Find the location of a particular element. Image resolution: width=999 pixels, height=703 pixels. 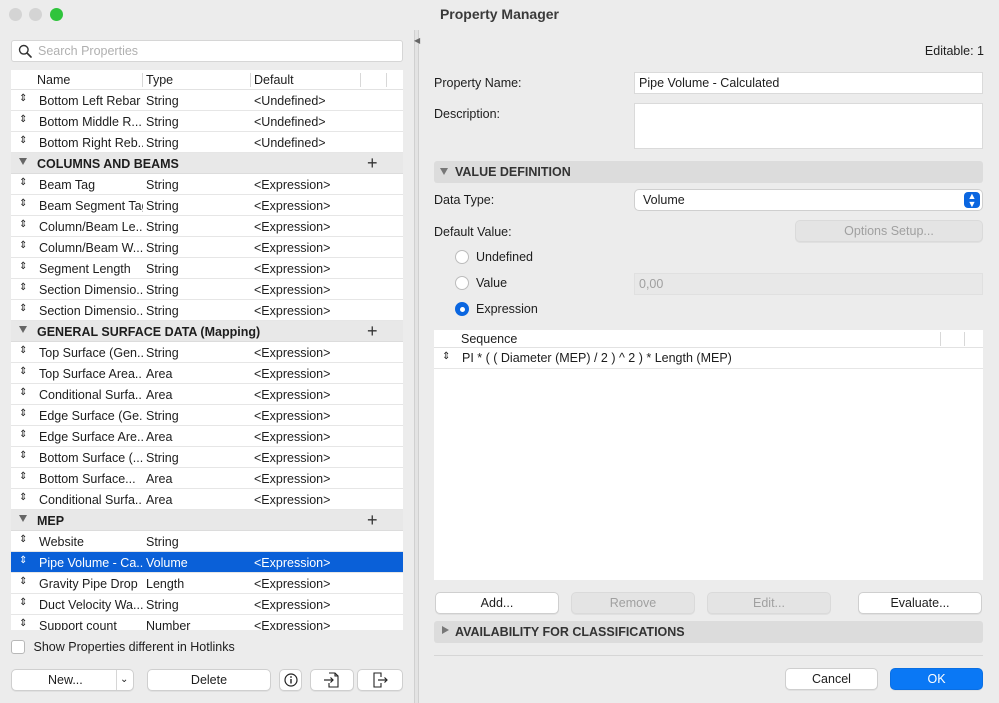

table-row: ⇕ Bottom Left Rebar String <Undefined> is located at coordinates (207, 100).